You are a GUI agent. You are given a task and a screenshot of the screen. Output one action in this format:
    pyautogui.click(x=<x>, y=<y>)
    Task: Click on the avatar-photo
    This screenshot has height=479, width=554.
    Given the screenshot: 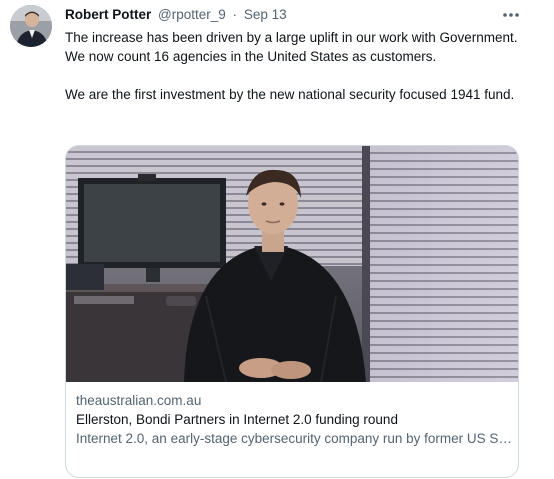 What is the action you would take?
    pyautogui.click(x=31, y=26)
    